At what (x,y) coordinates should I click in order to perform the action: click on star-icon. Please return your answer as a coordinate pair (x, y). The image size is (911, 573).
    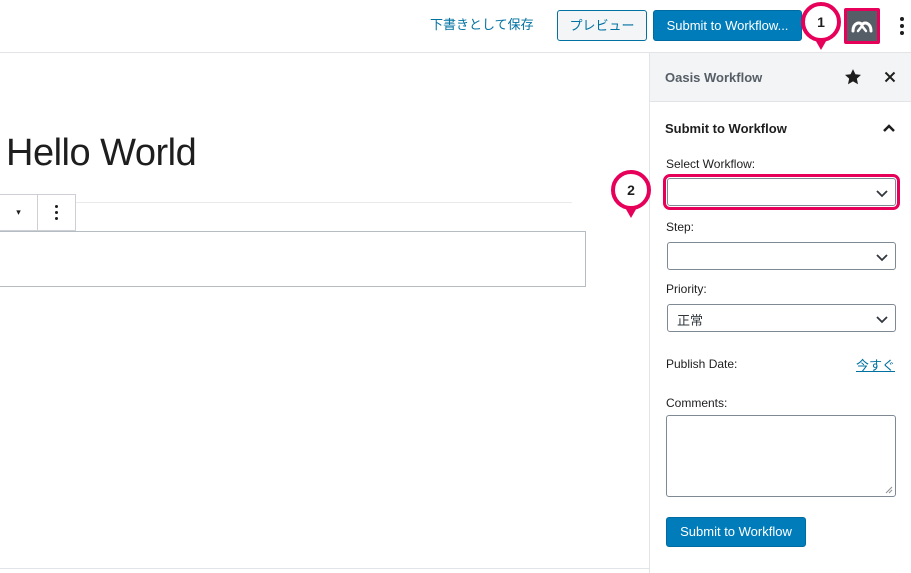
    Looking at the image, I should click on (853, 77).